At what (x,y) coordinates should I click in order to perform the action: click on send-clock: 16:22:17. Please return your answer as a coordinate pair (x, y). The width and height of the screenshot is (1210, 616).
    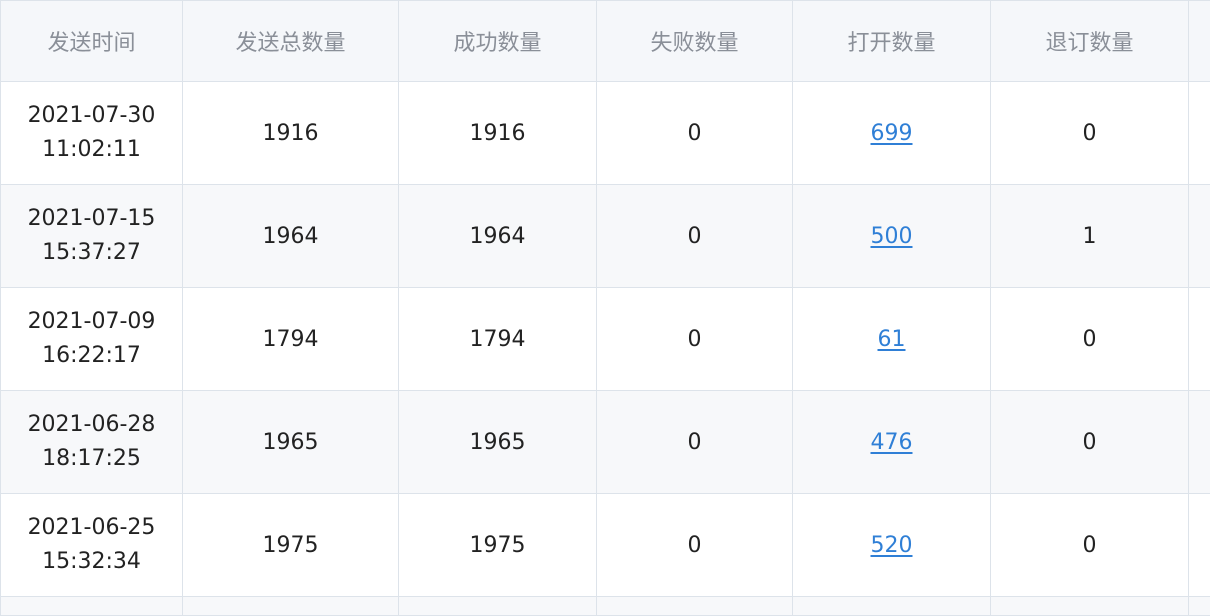
    Looking at the image, I should click on (91, 356).